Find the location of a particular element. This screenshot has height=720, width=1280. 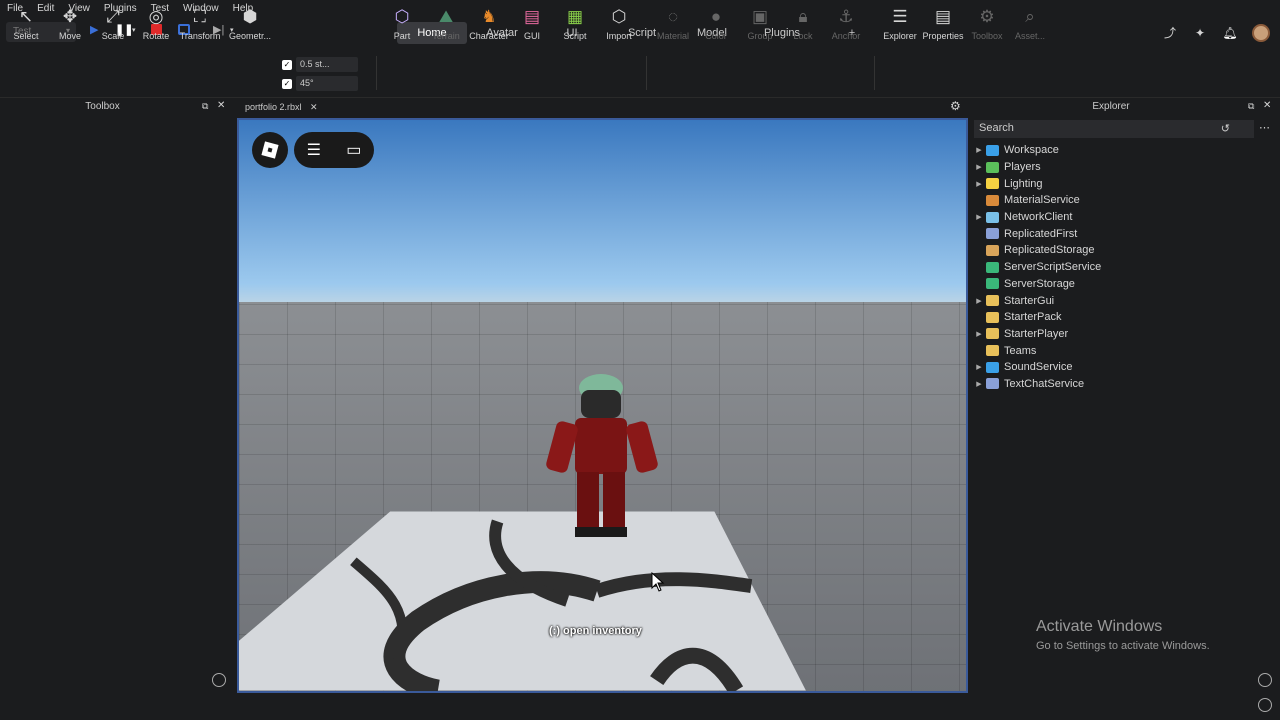

group-icon: ▣ is located at coordinates (760, 16).